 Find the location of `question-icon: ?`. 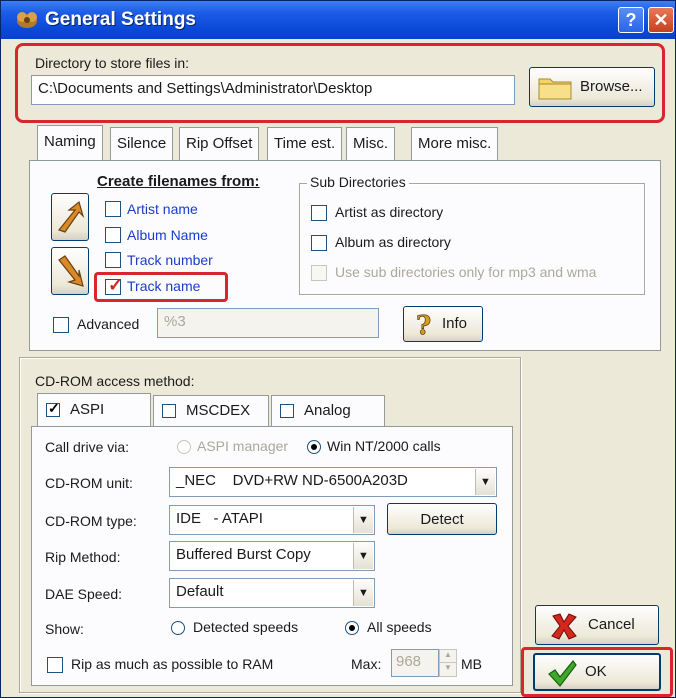

question-icon: ? is located at coordinates (424, 325).